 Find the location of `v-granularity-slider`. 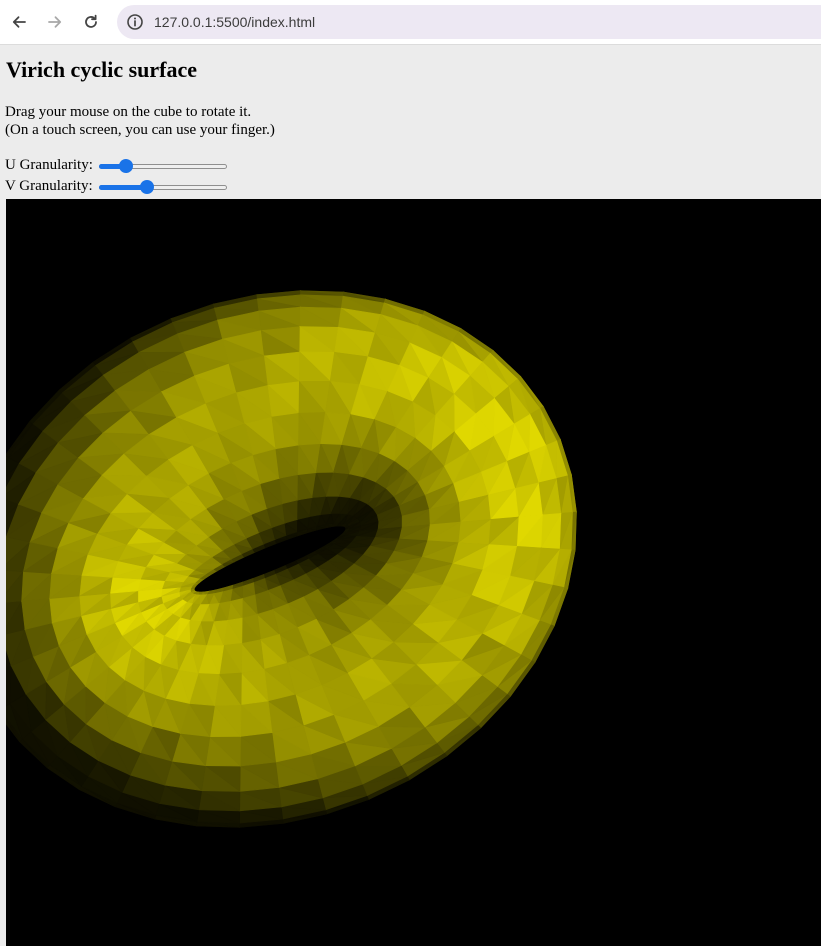

v-granularity-slider is located at coordinates (162, 187).